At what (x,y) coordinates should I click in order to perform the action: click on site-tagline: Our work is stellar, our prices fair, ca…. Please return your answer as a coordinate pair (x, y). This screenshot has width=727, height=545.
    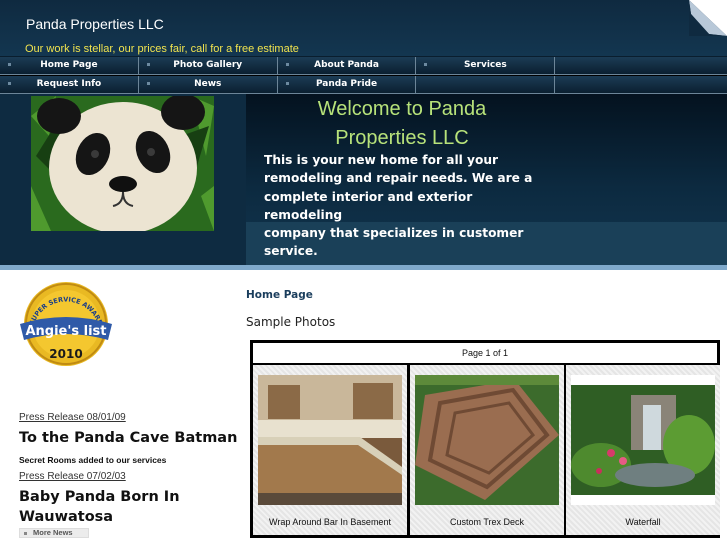
    Looking at the image, I should click on (162, 49).